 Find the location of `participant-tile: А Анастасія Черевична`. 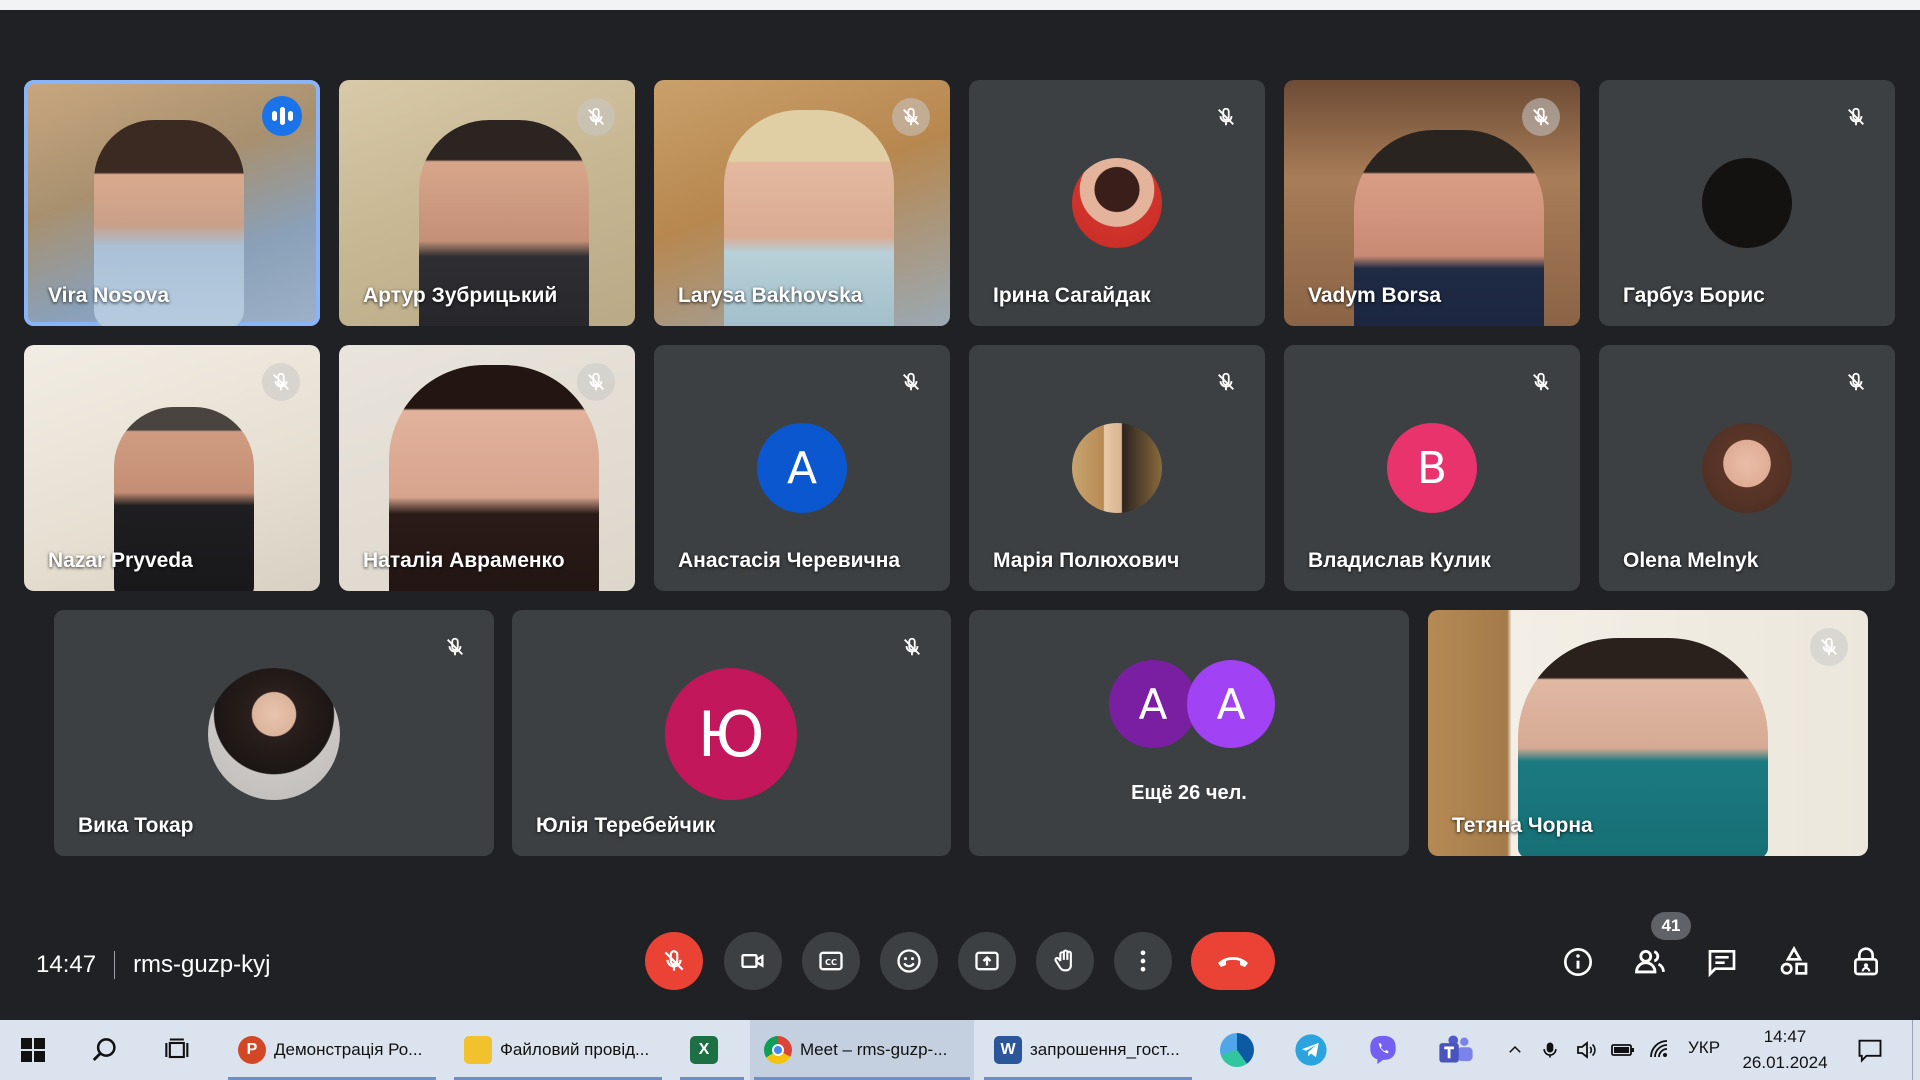

participant-tile: А Анастасія Черевична is located at coordinates (802, 468).